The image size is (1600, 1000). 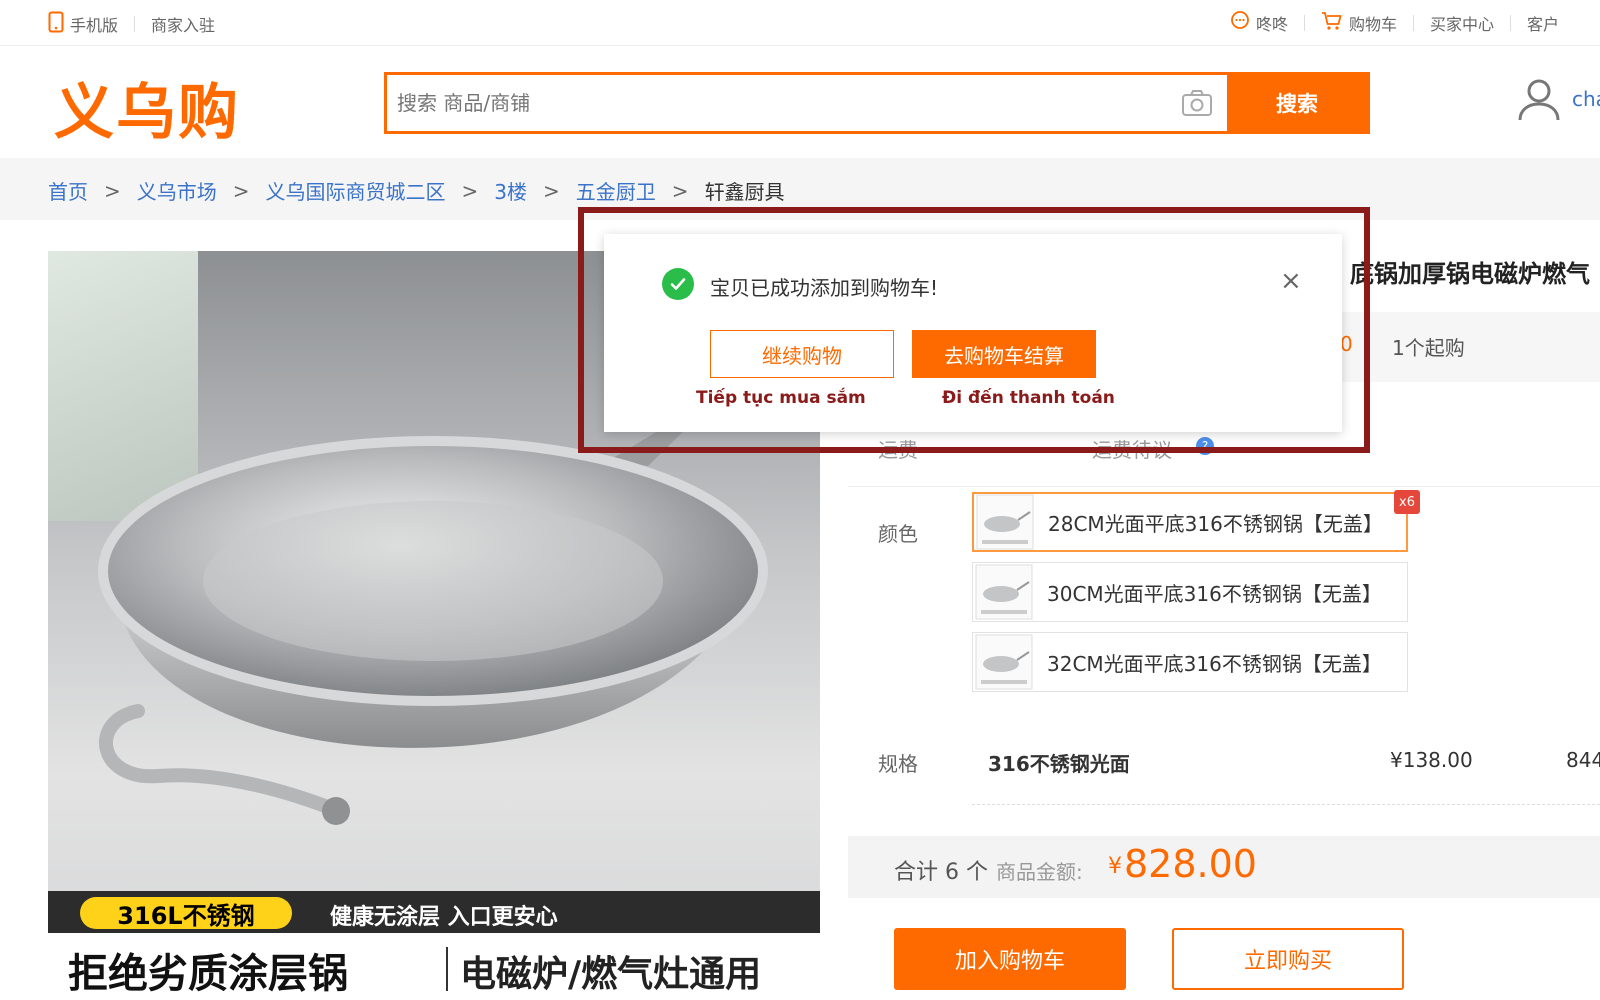 What do you see at coordinates (1373, 23) in the screenshot?
I see `cart-link: 购物车` at bounding box center [1373, 23].